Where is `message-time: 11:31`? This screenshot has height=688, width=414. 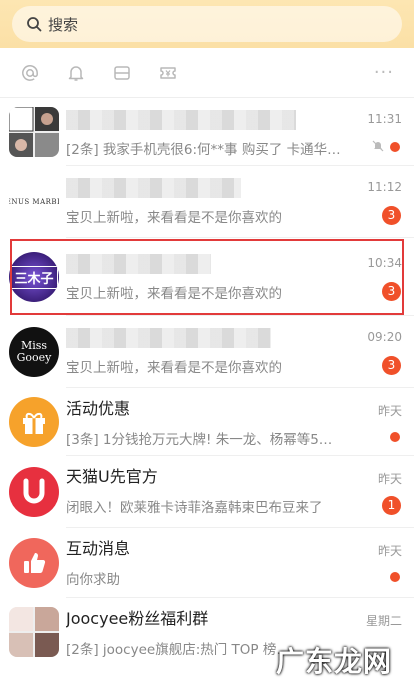
message-time: 11:31 is located at coordinates (384, 119).